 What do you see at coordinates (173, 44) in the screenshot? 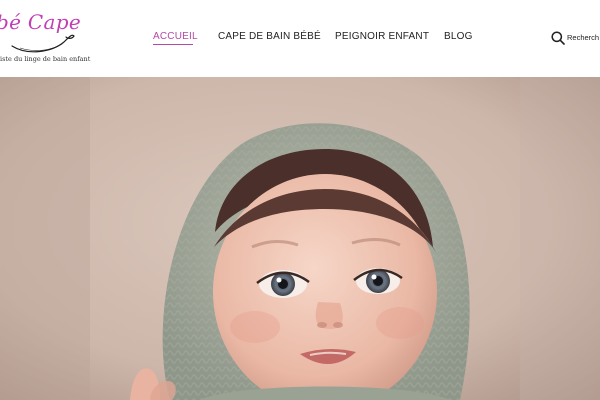
I see `active-nav-underline` at bounding box center [173, 44].